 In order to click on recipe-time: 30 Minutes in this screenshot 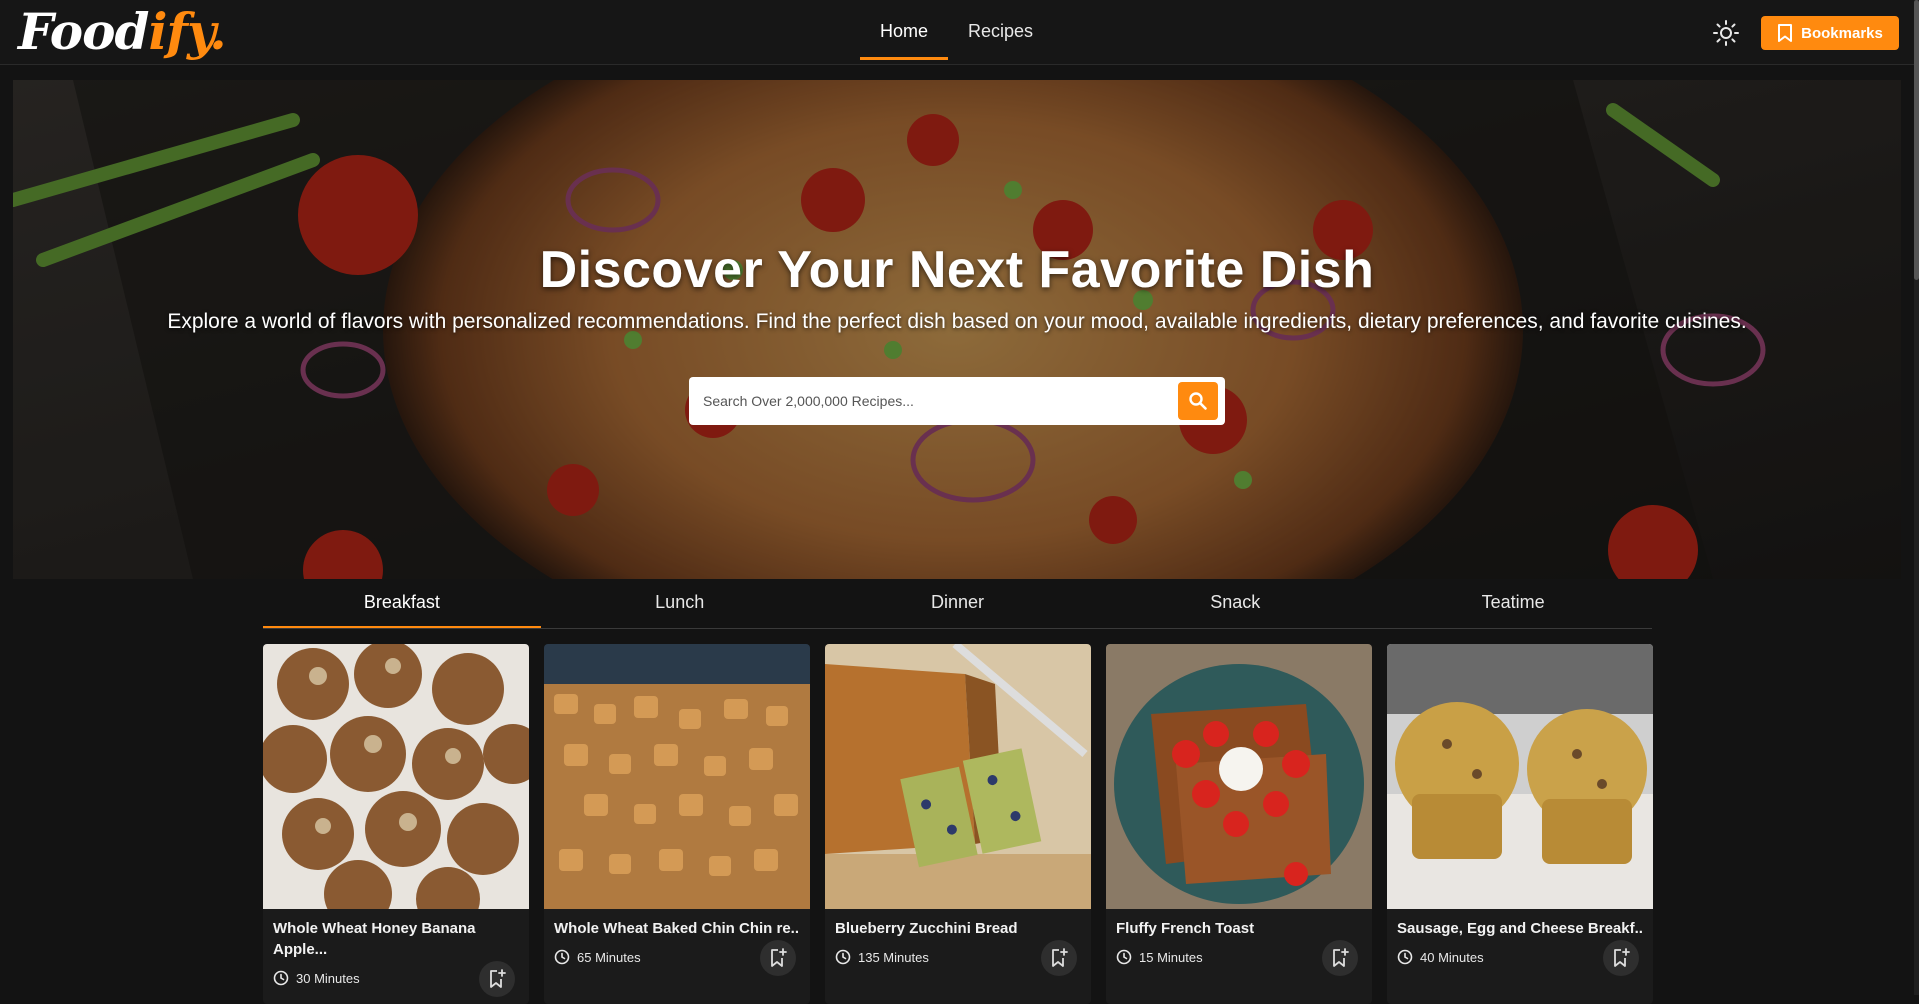, I will do `click(316, 978)`.